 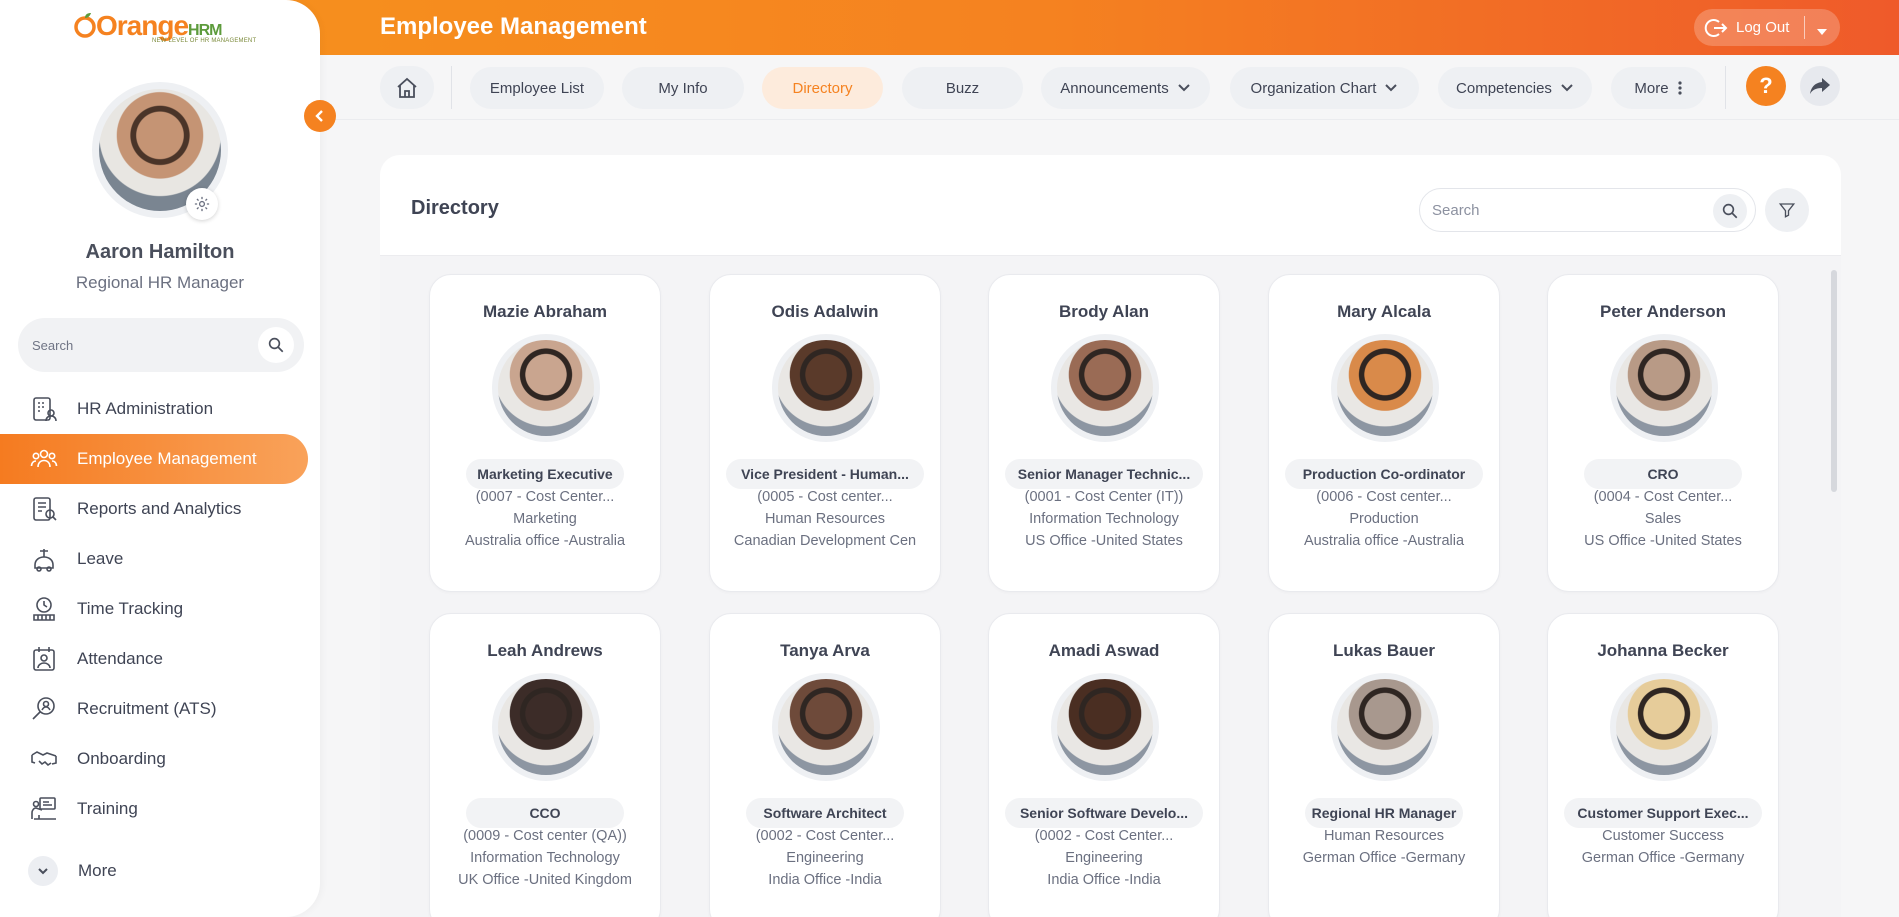 What do you see at coordinates (160, 282) in the screenshot?
I see `user-role: Regional HR Manager` at bounding box center [160, 282].